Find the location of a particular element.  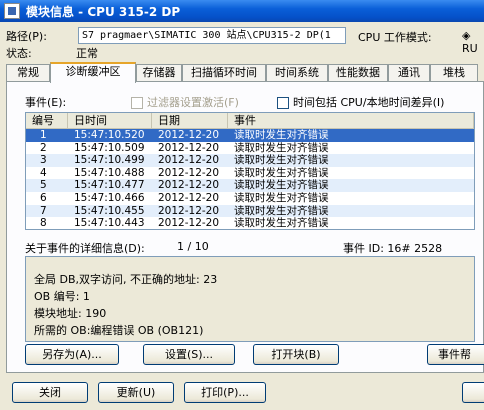

event-row: 4 15:47:10.488 2012-12-20 读取时发生对齐错误 is located at coordinates (250, 173).